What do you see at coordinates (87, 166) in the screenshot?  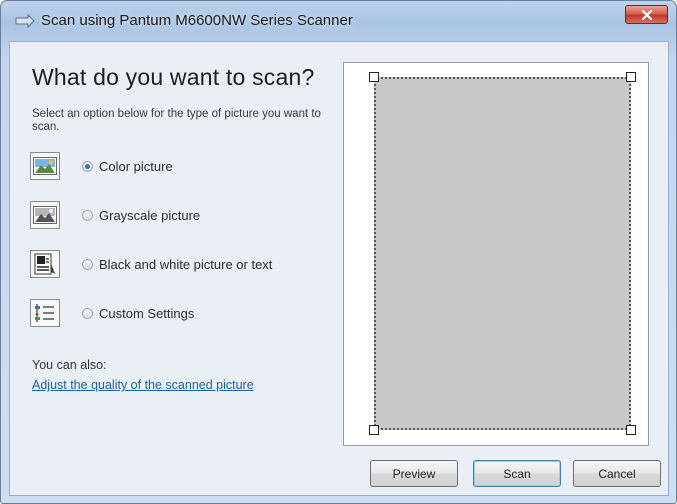 I see `radio-color-picture` at bounding box center [87, 166].